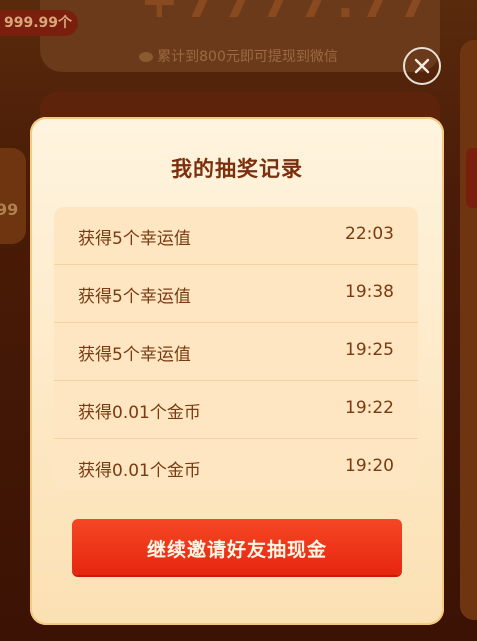 Image resolution: width=477 pixels, height=641 pixels. I want to click on list-item: 获得5个幸运值 22:03, so click(236, 236).